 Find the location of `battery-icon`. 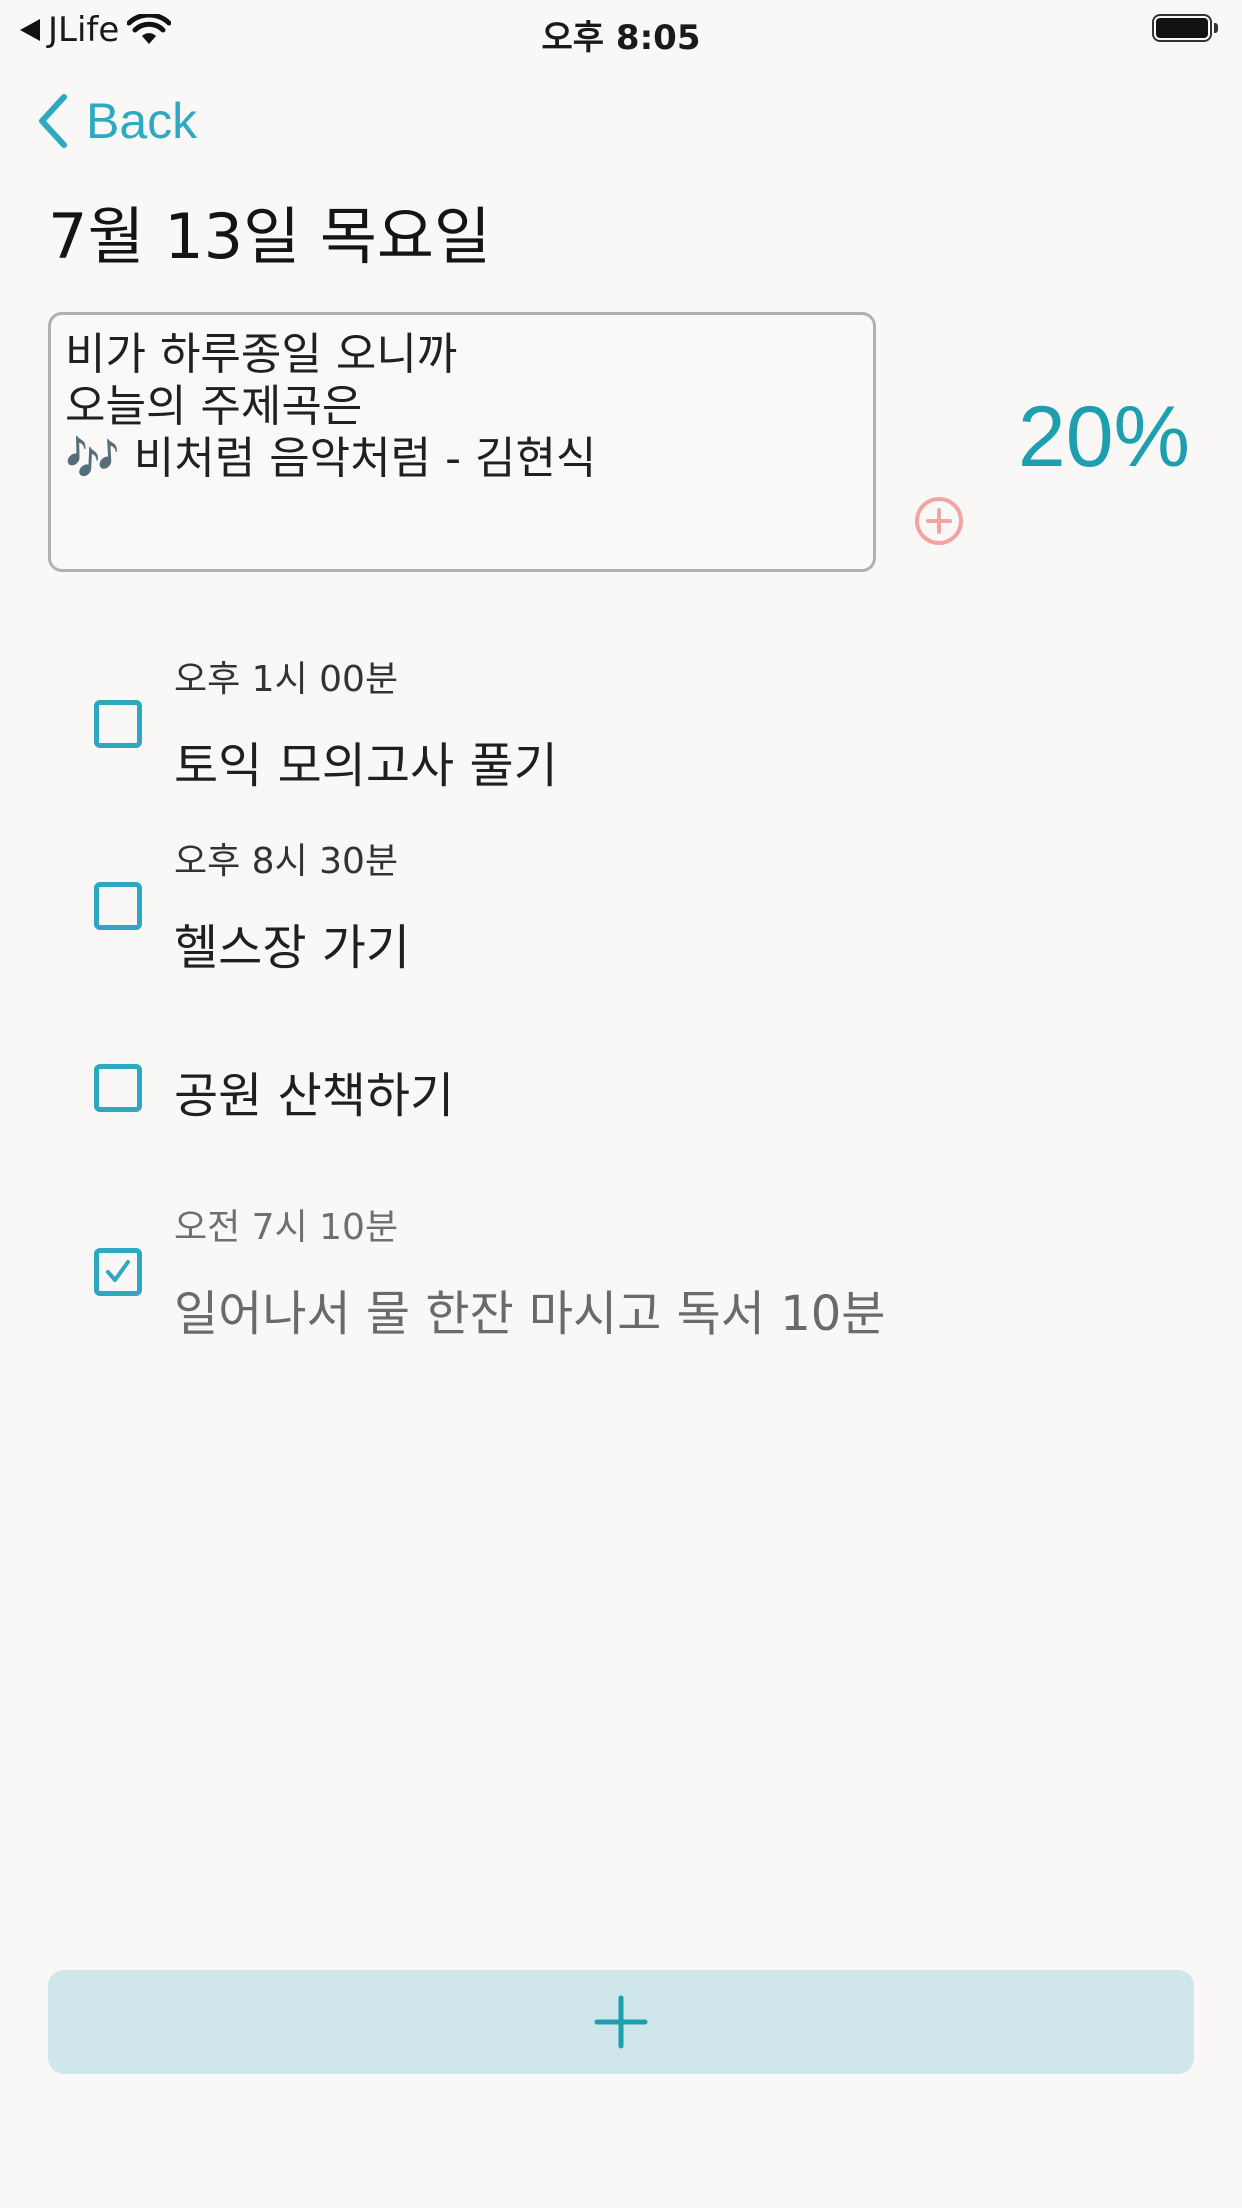

battery-icon is located at coordinates (1187, 30).